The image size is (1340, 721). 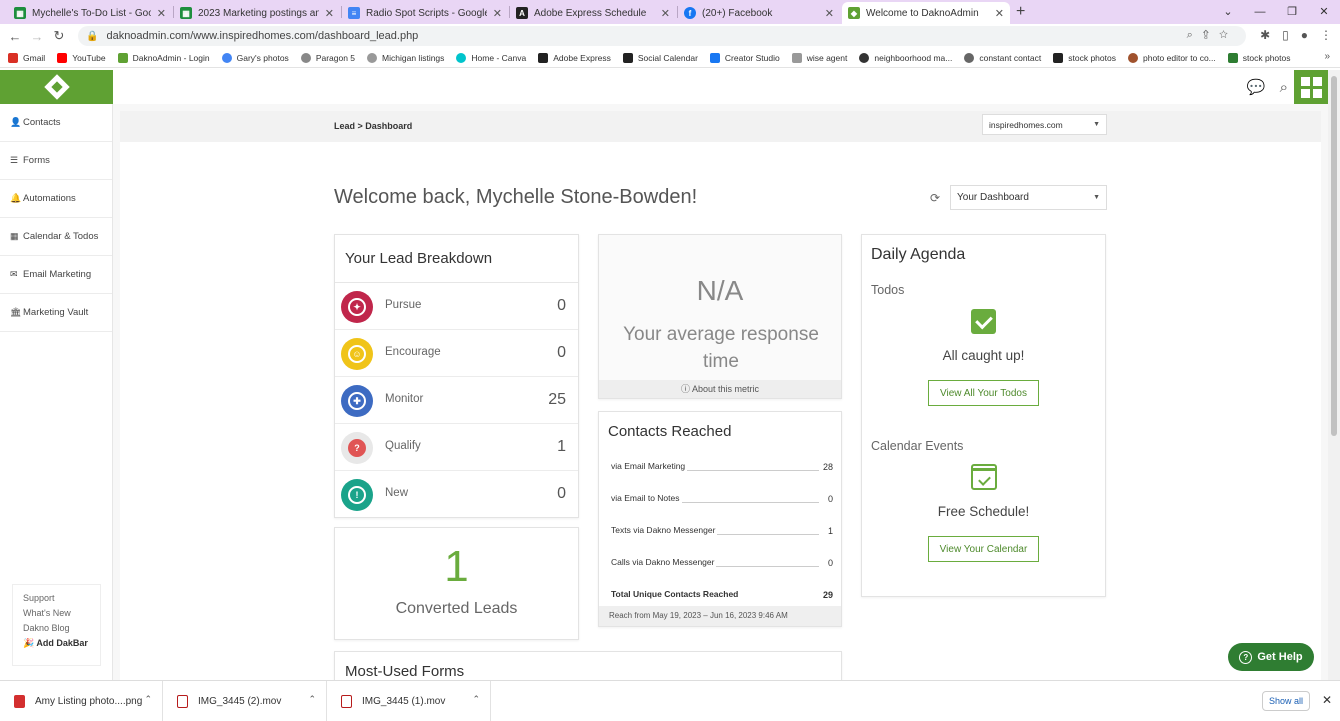 What do you see at coordinates (1260, 12) in the screenshot?
I see `minimize-button: —` at bounding box center [1260, 12].